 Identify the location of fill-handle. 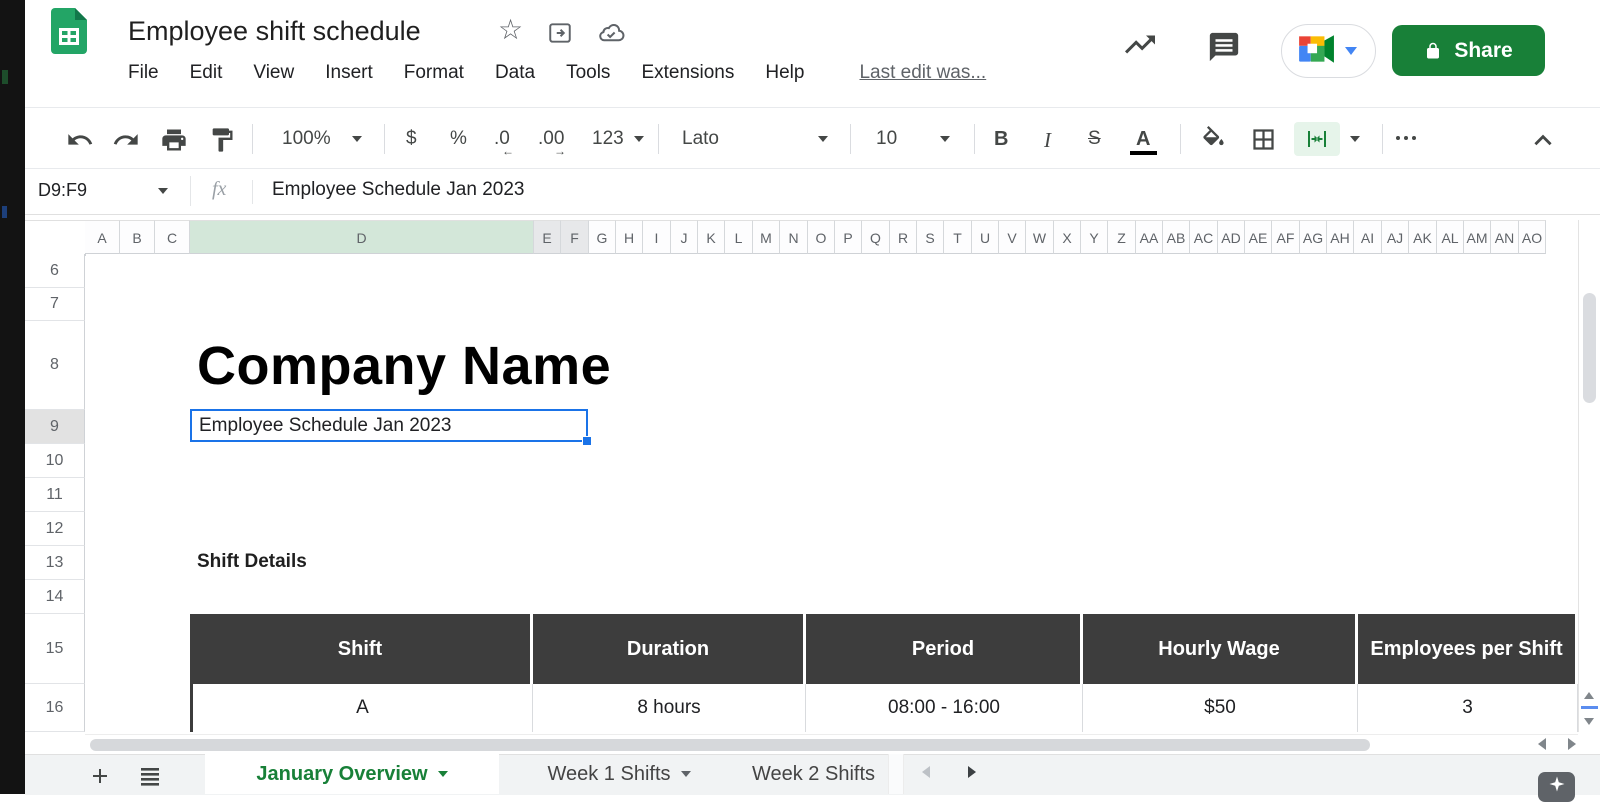
(587, 441).